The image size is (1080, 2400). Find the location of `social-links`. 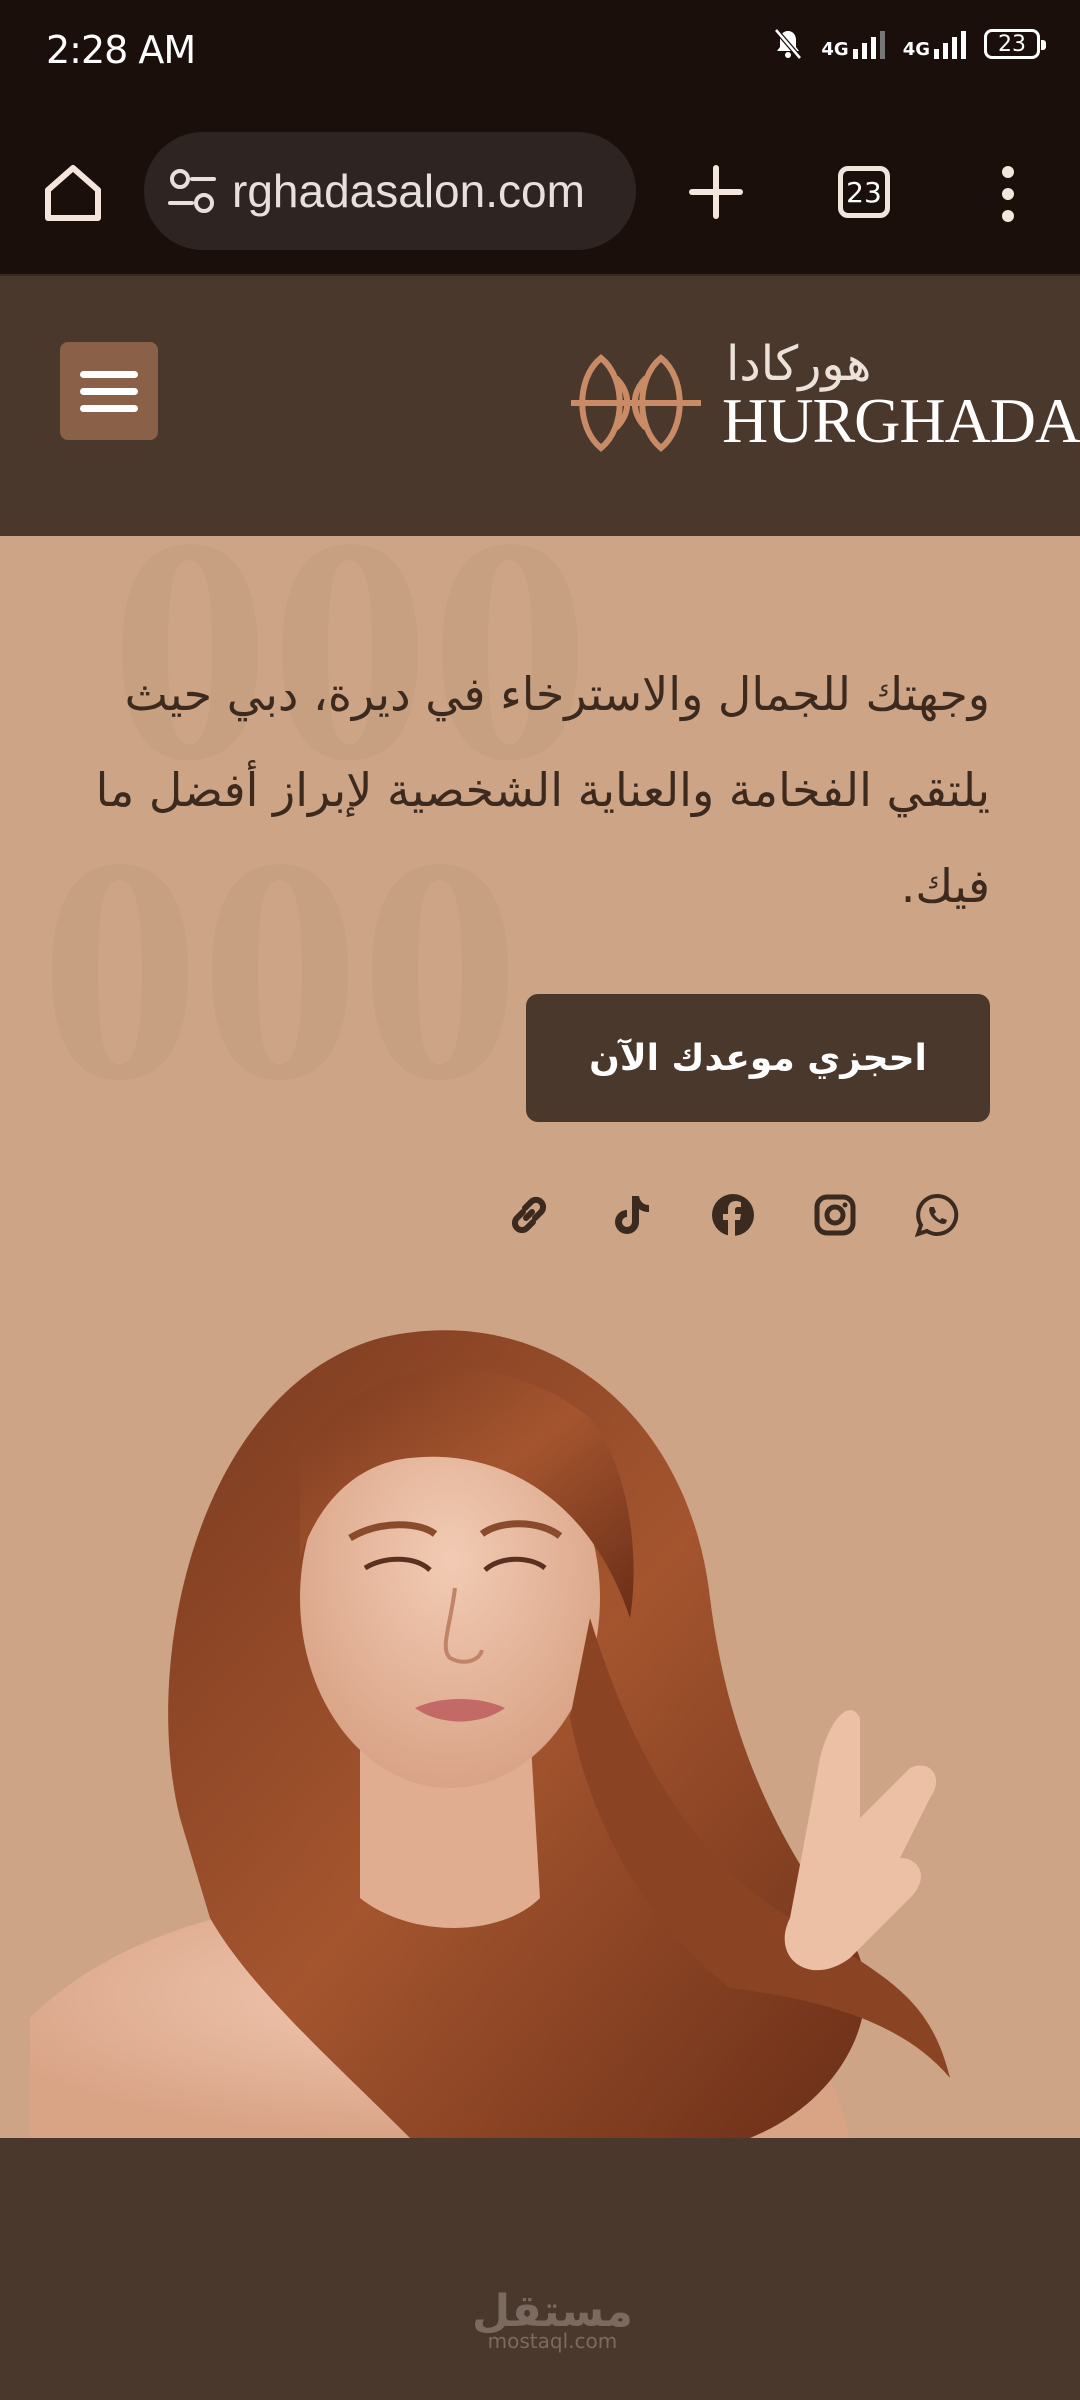

social-links is located at coordinates (733, 1215).